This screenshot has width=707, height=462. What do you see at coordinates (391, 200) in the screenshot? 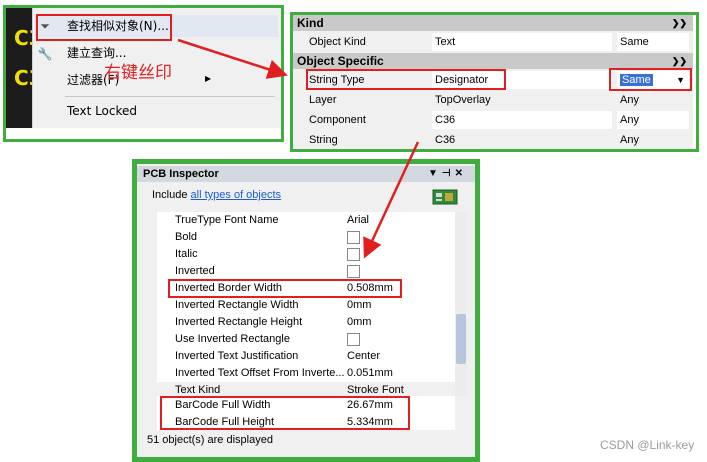
I see `arrow-to-inspector` at bounding box center [391, 200].